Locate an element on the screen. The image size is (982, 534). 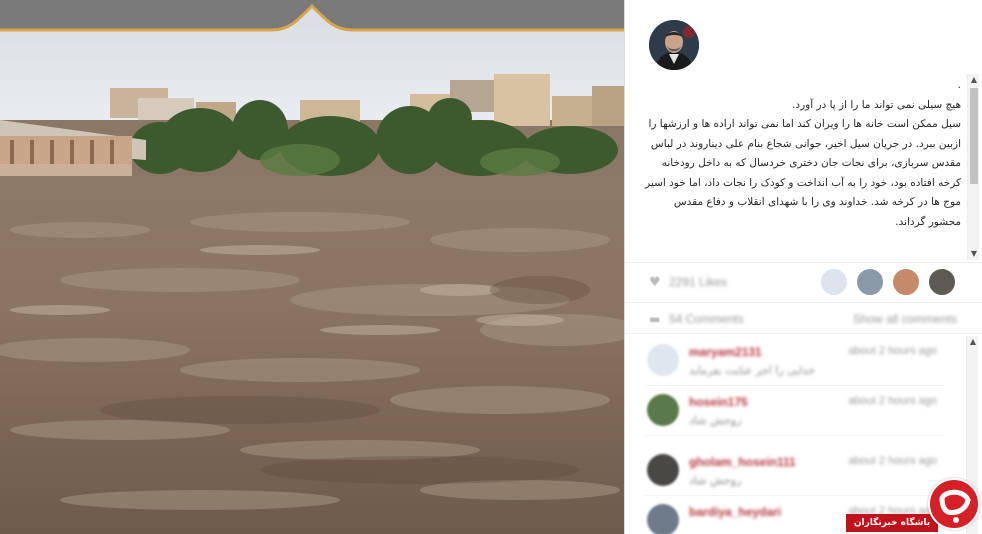
likes-row: ♥ 2291 Likes is located at coordinates (803, 281).